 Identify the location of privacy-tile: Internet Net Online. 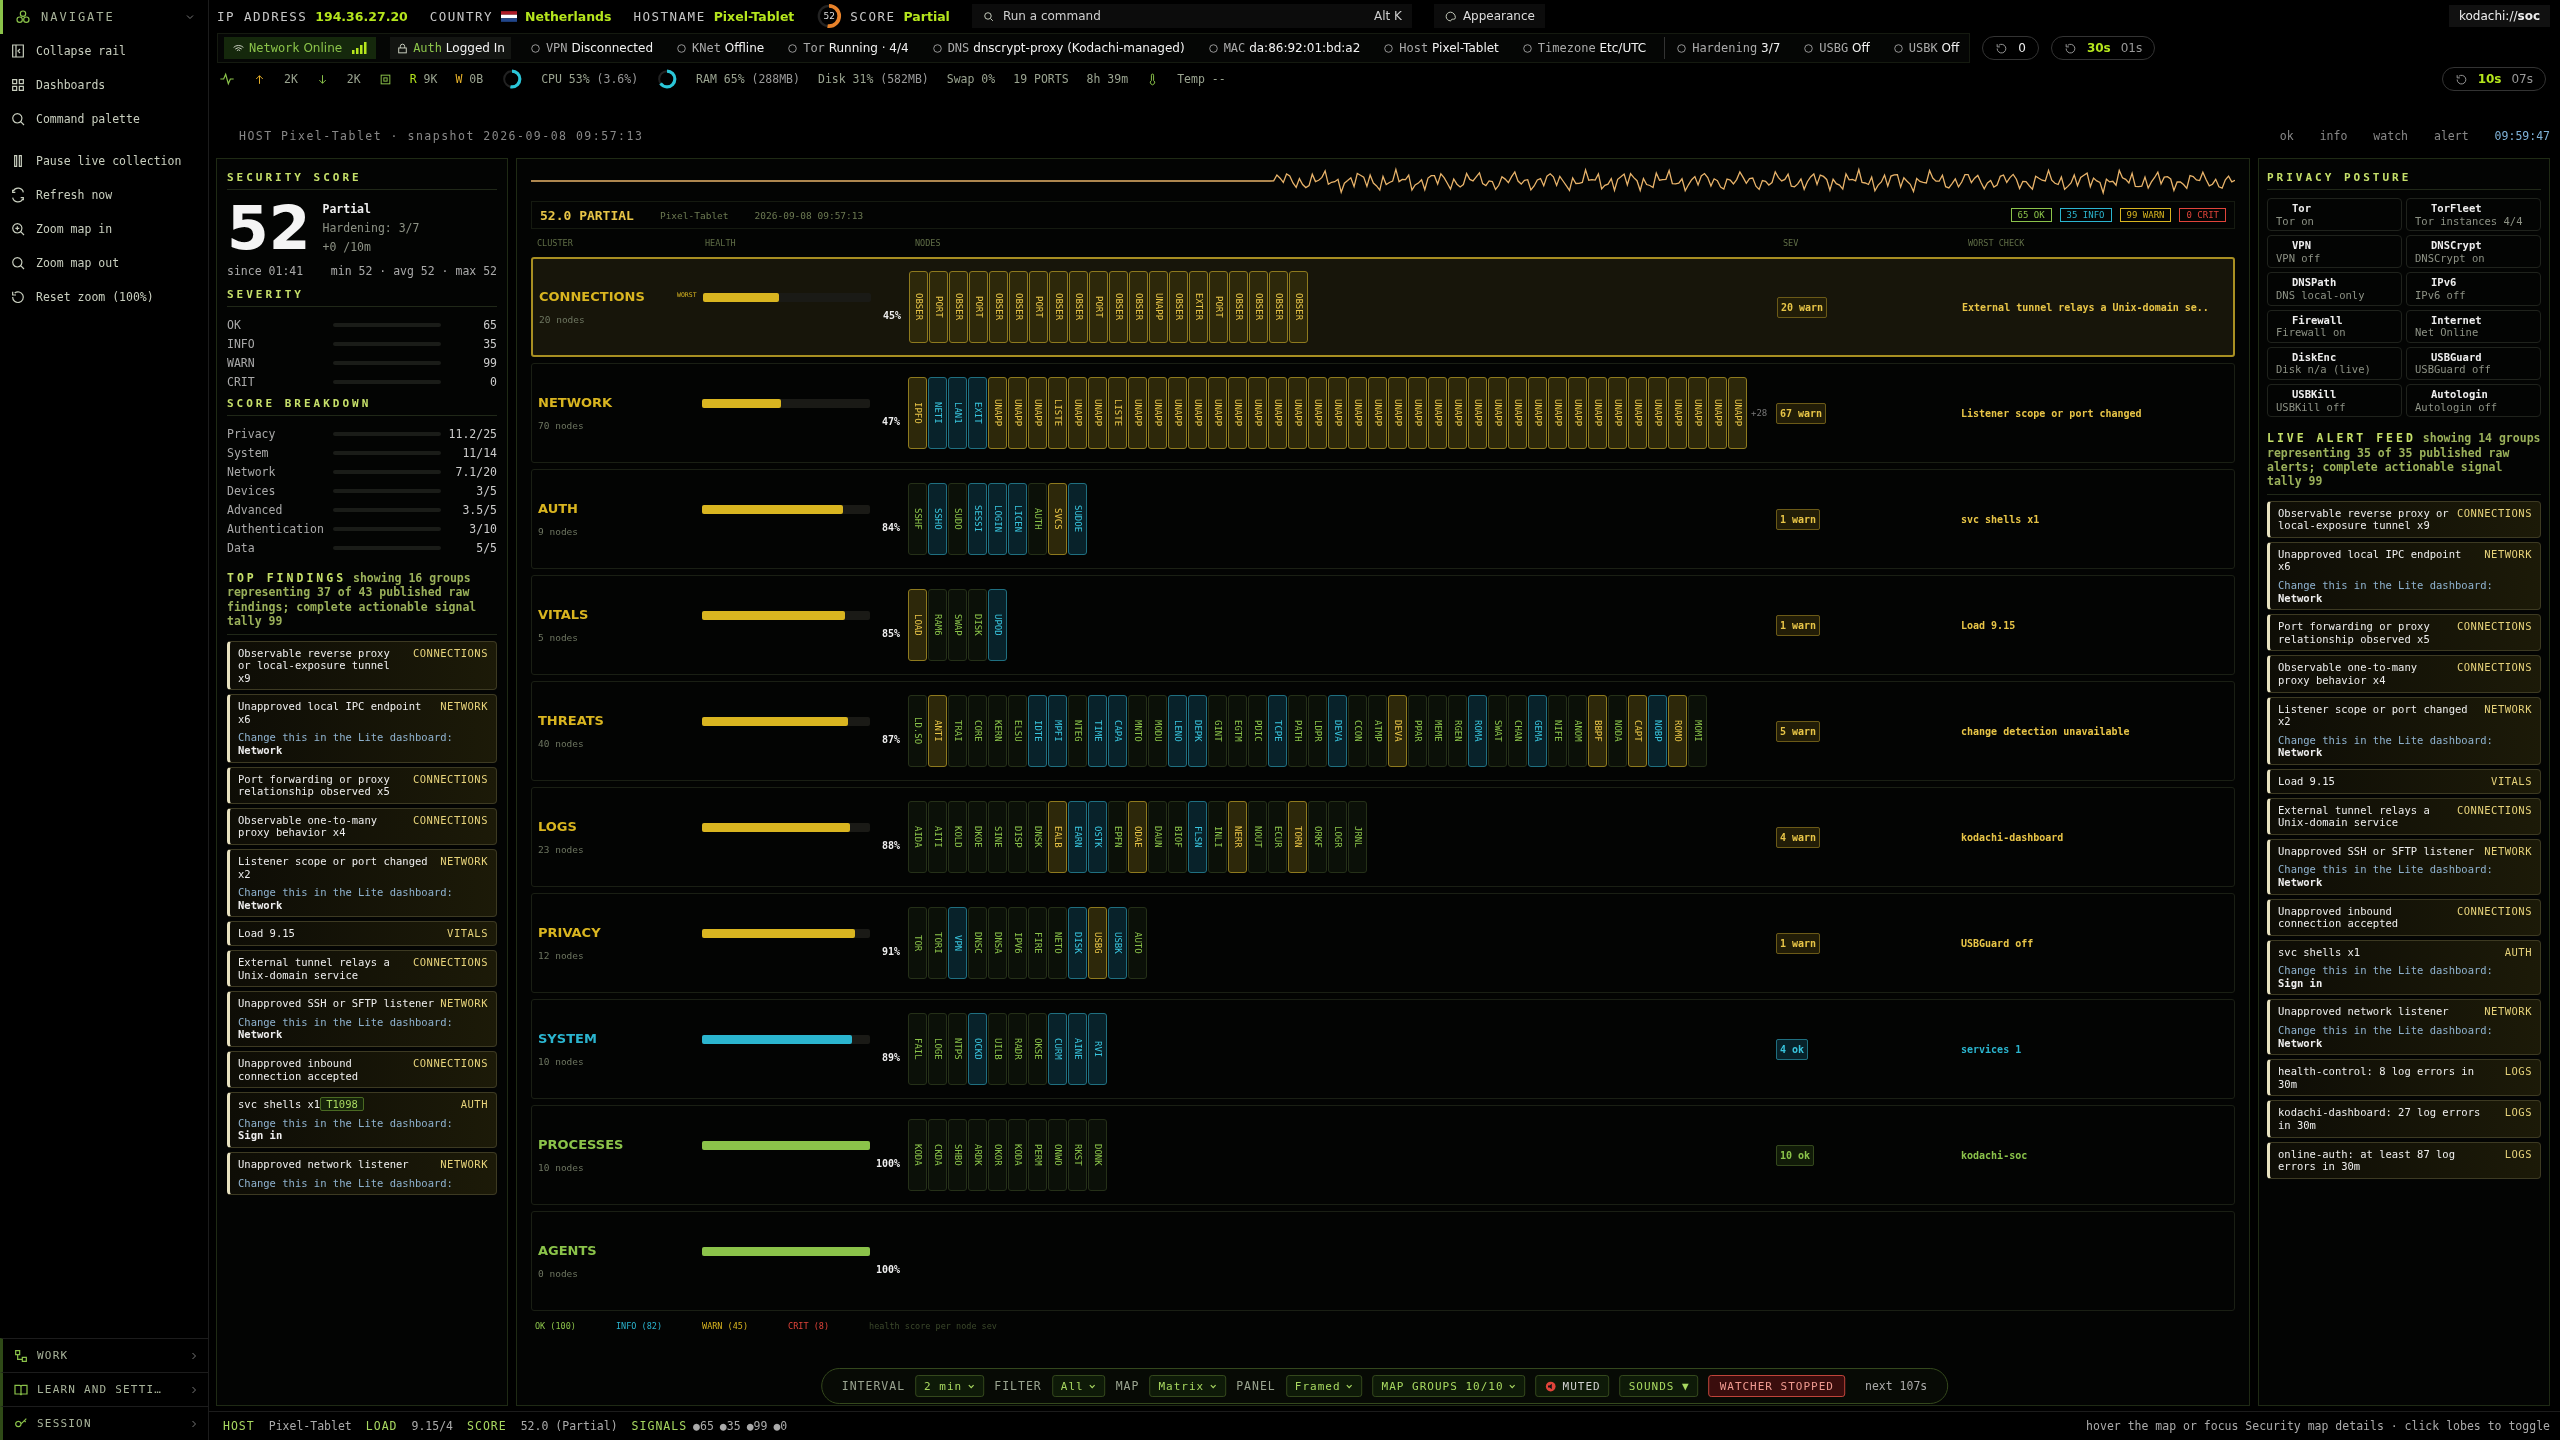
(2473, 326).